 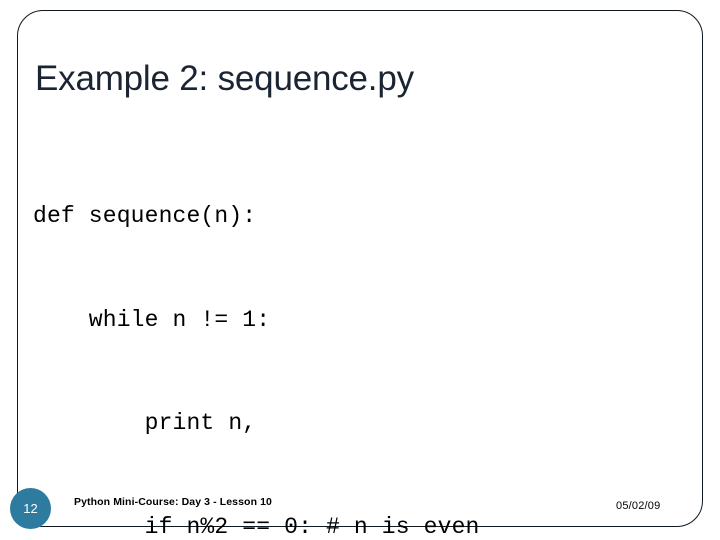 I want to click on page-number-badge: 12, so click(x=30, y=508).